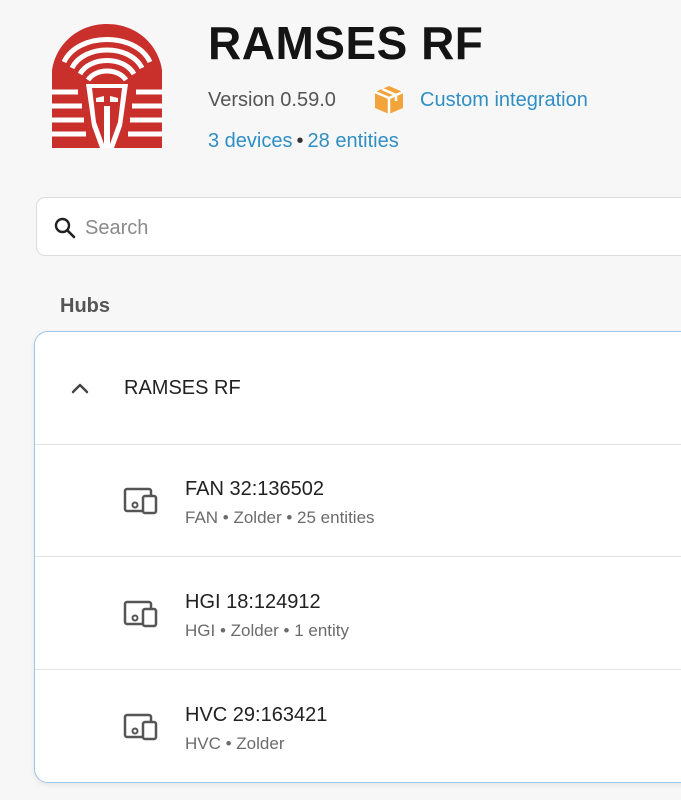 This screenshot has height=800, width=681. I want to click on custom-integration-box-icon, so click(389, 100).